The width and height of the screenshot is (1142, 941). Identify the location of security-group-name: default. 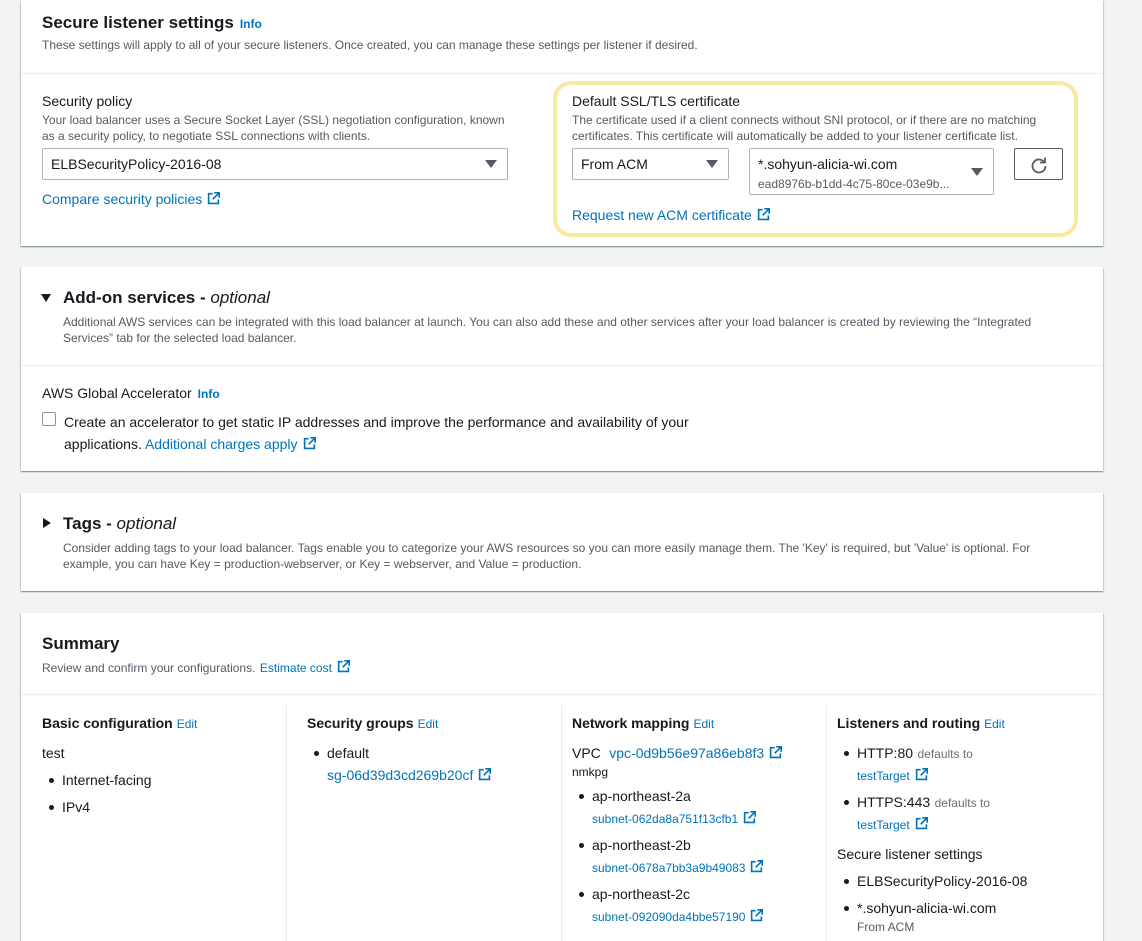
(348, 753).